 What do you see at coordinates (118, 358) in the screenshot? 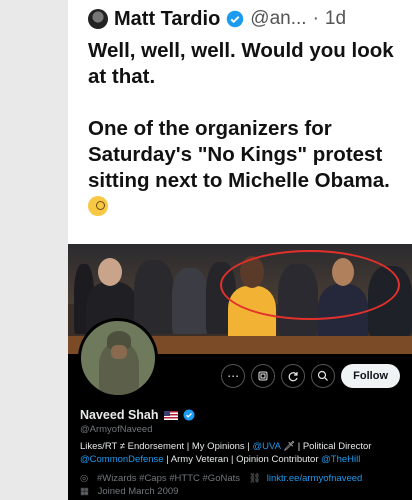
I see `profile-avatar` at bounding box center [118, 358].